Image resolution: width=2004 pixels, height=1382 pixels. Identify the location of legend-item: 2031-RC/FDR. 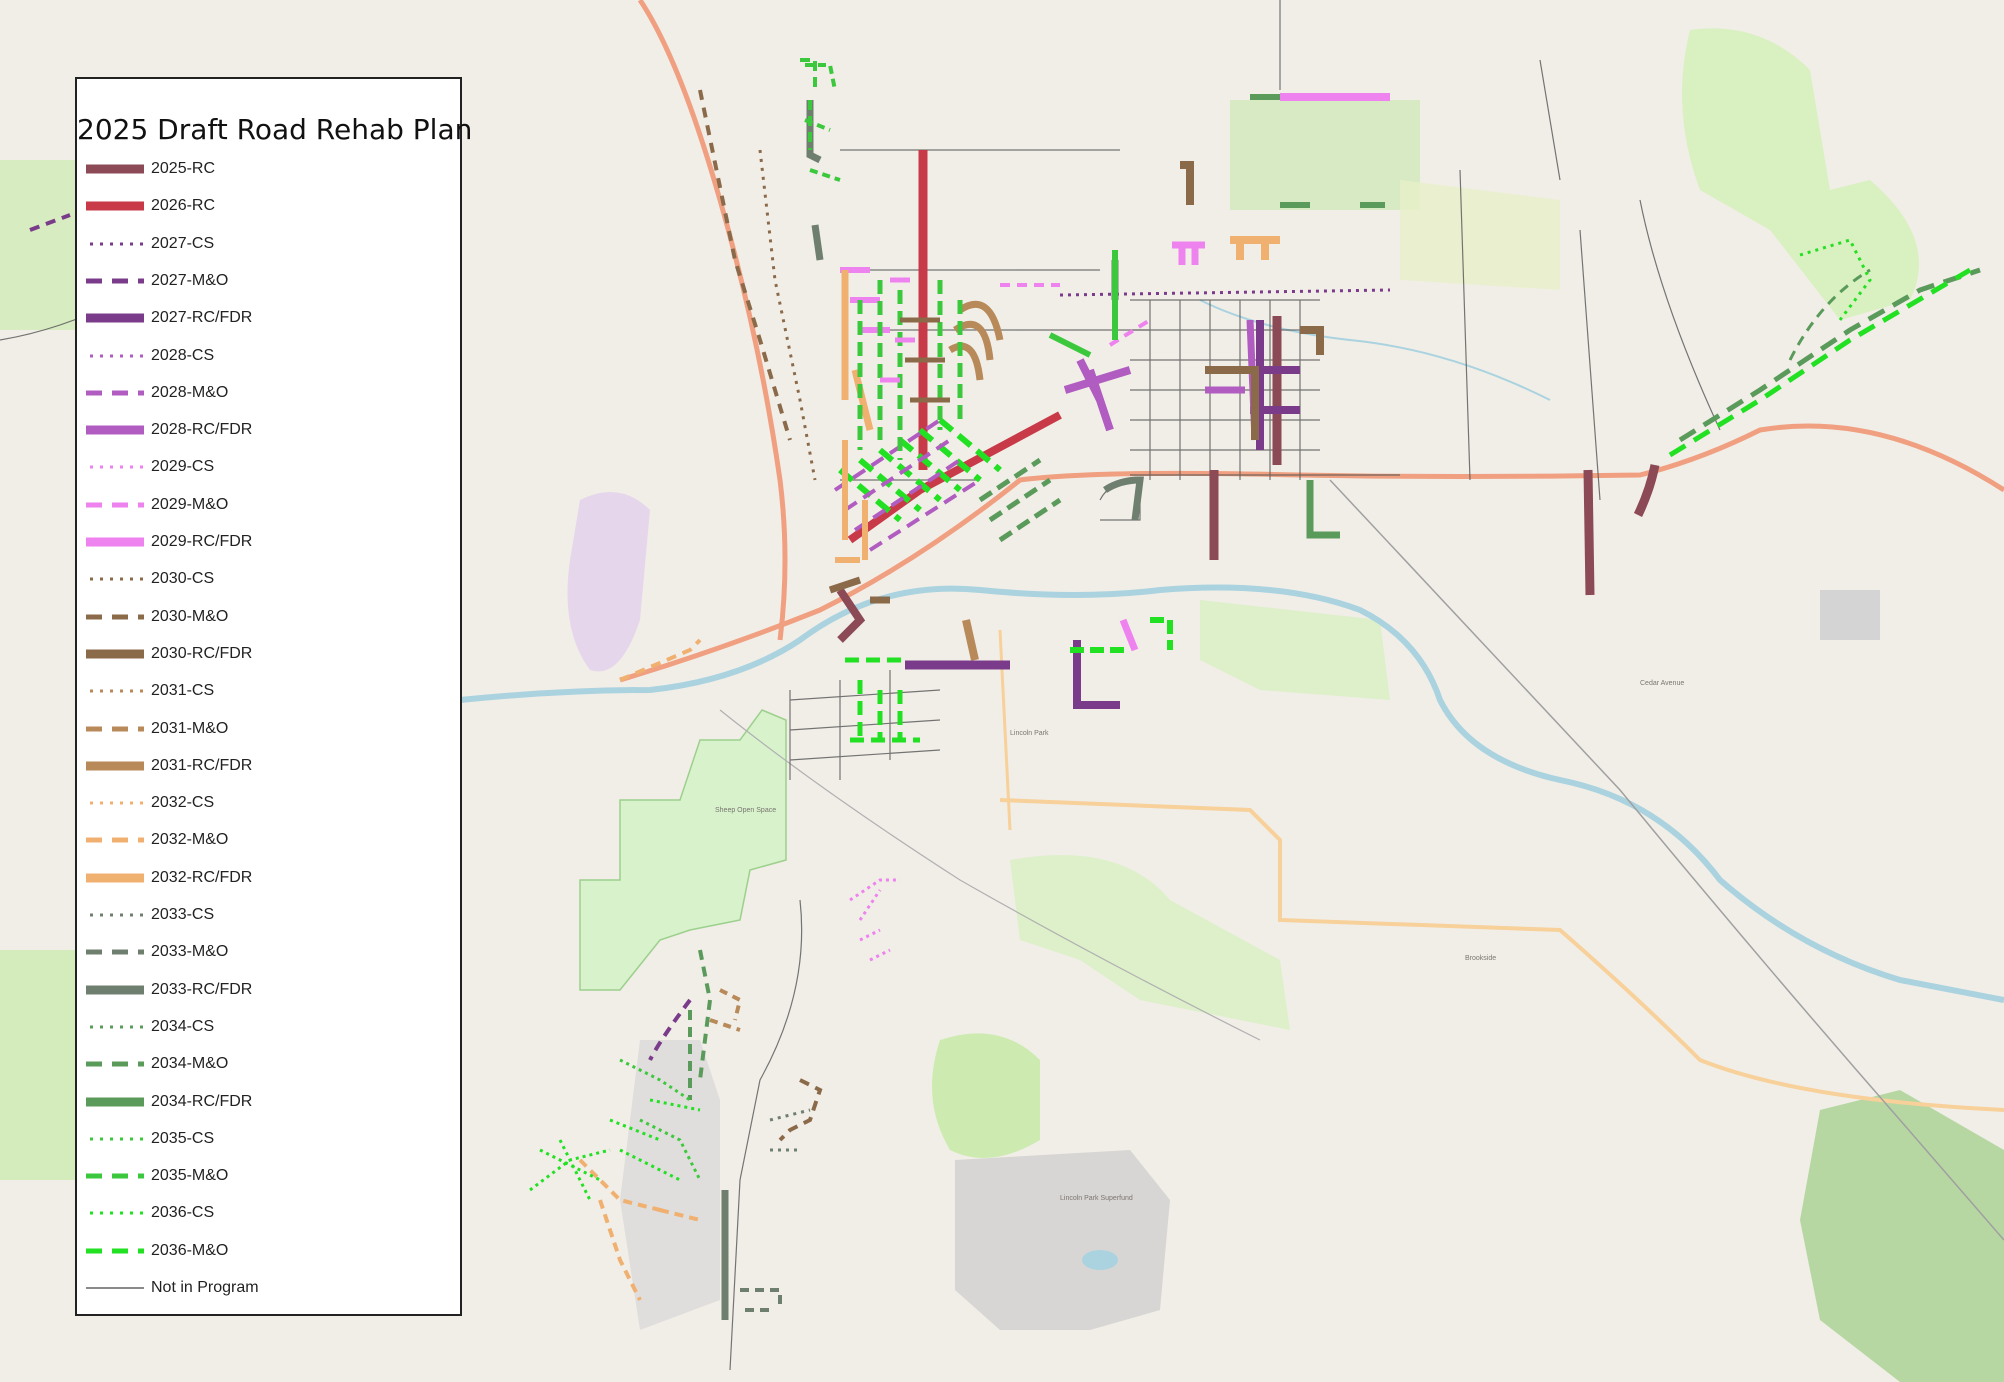
(268, 766).